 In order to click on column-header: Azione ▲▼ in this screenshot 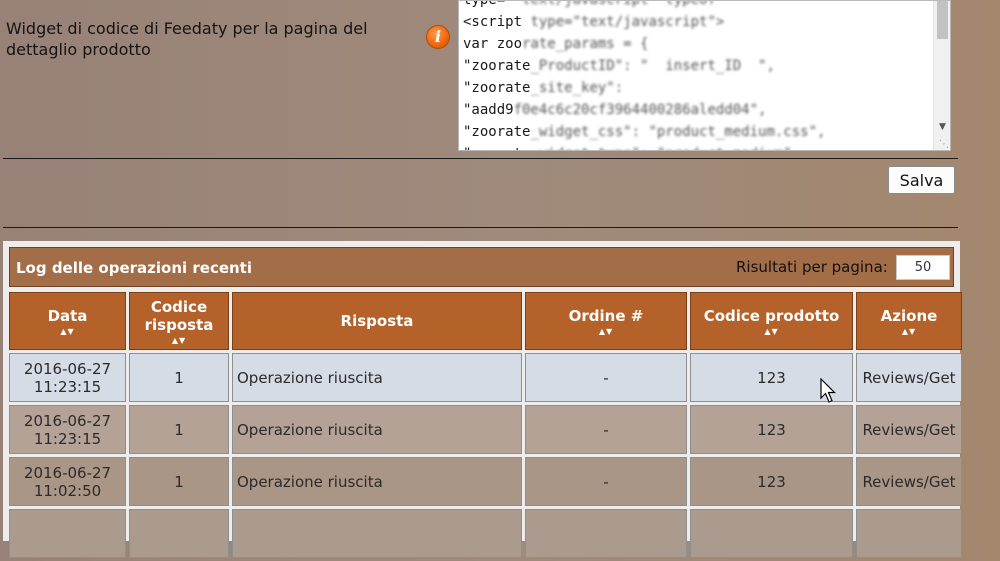, I will do `click(909, 321)`.